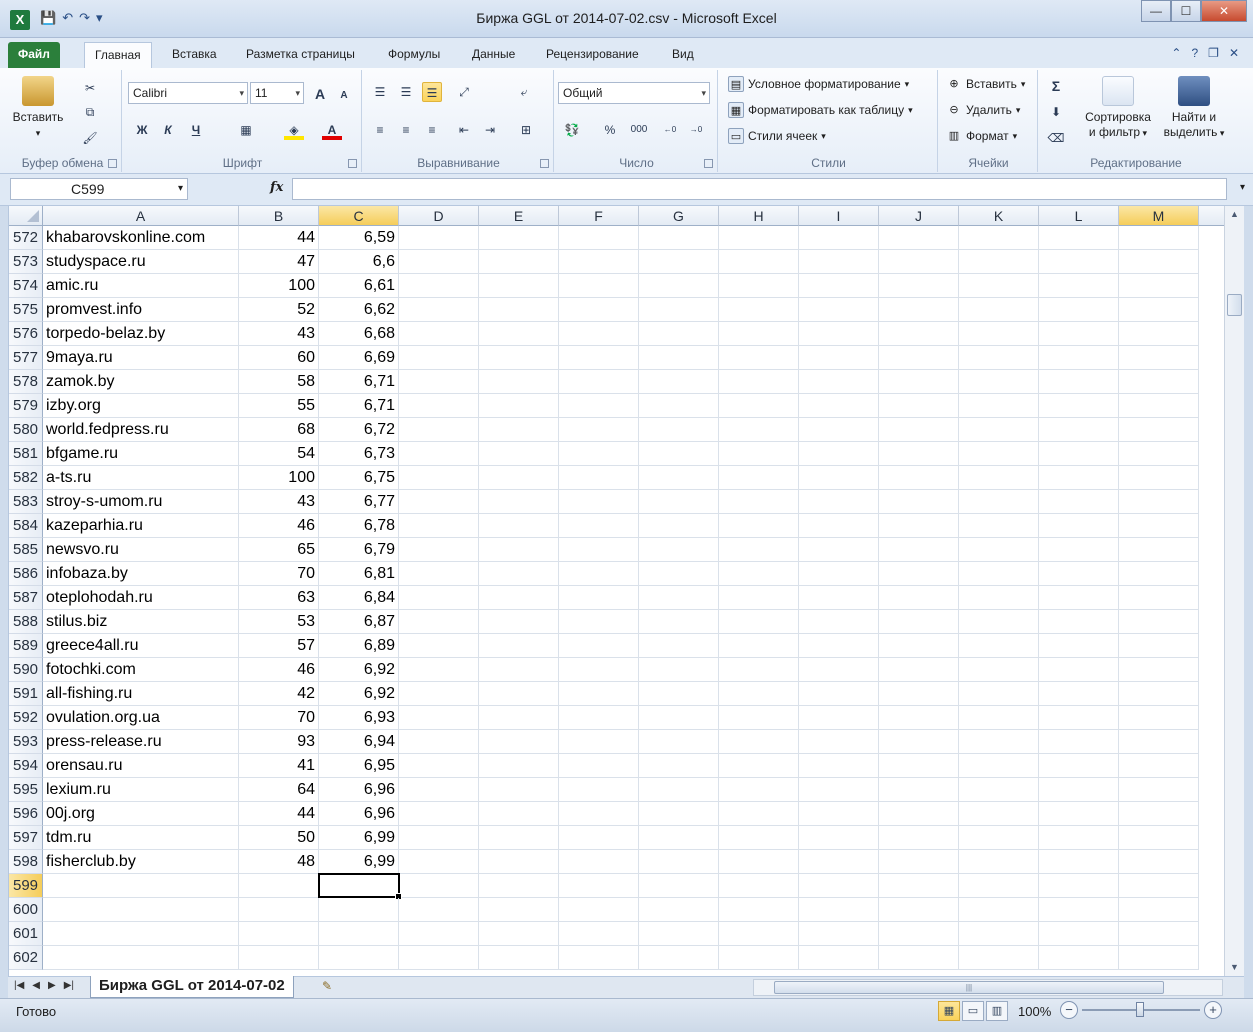 Image resolution: width=1253 pixels, height=1032 pixels. Describe the element at coordinates (52, 985) in the screenshot. I see `next-sheet-icon: ▶` at that location.